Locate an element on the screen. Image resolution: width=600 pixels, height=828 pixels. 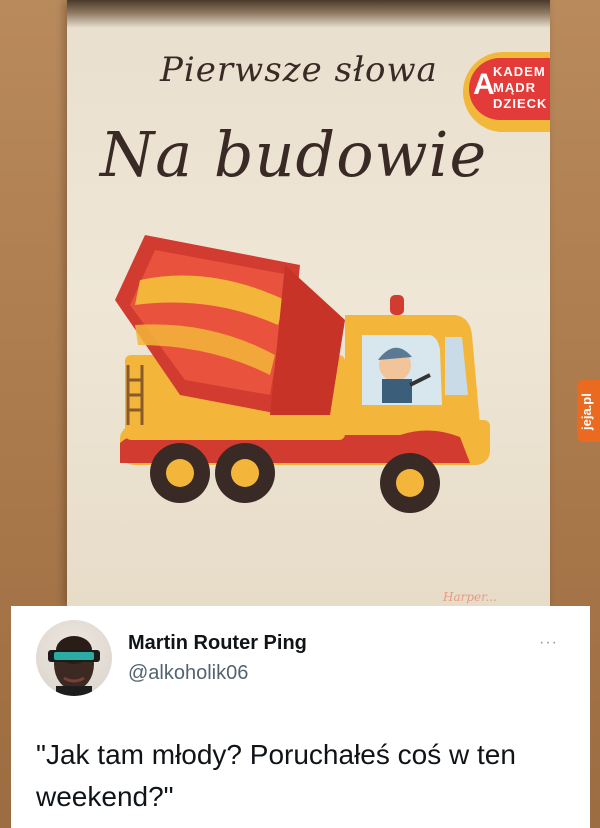
badge-letter: A is located at coordinates (484, 84).